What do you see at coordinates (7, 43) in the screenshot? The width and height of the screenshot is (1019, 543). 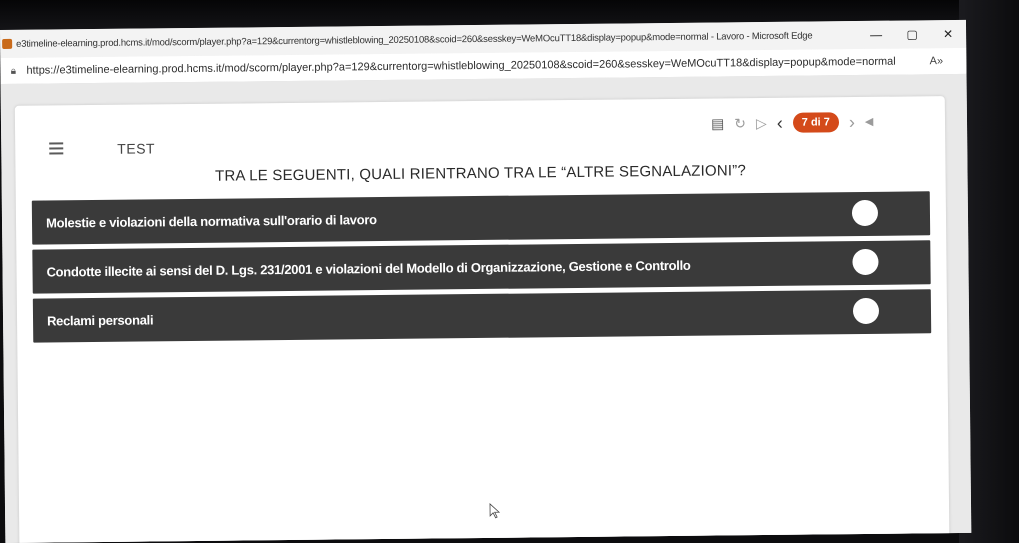 I see `site-favicon-icon` at bounding box center [7, 43].